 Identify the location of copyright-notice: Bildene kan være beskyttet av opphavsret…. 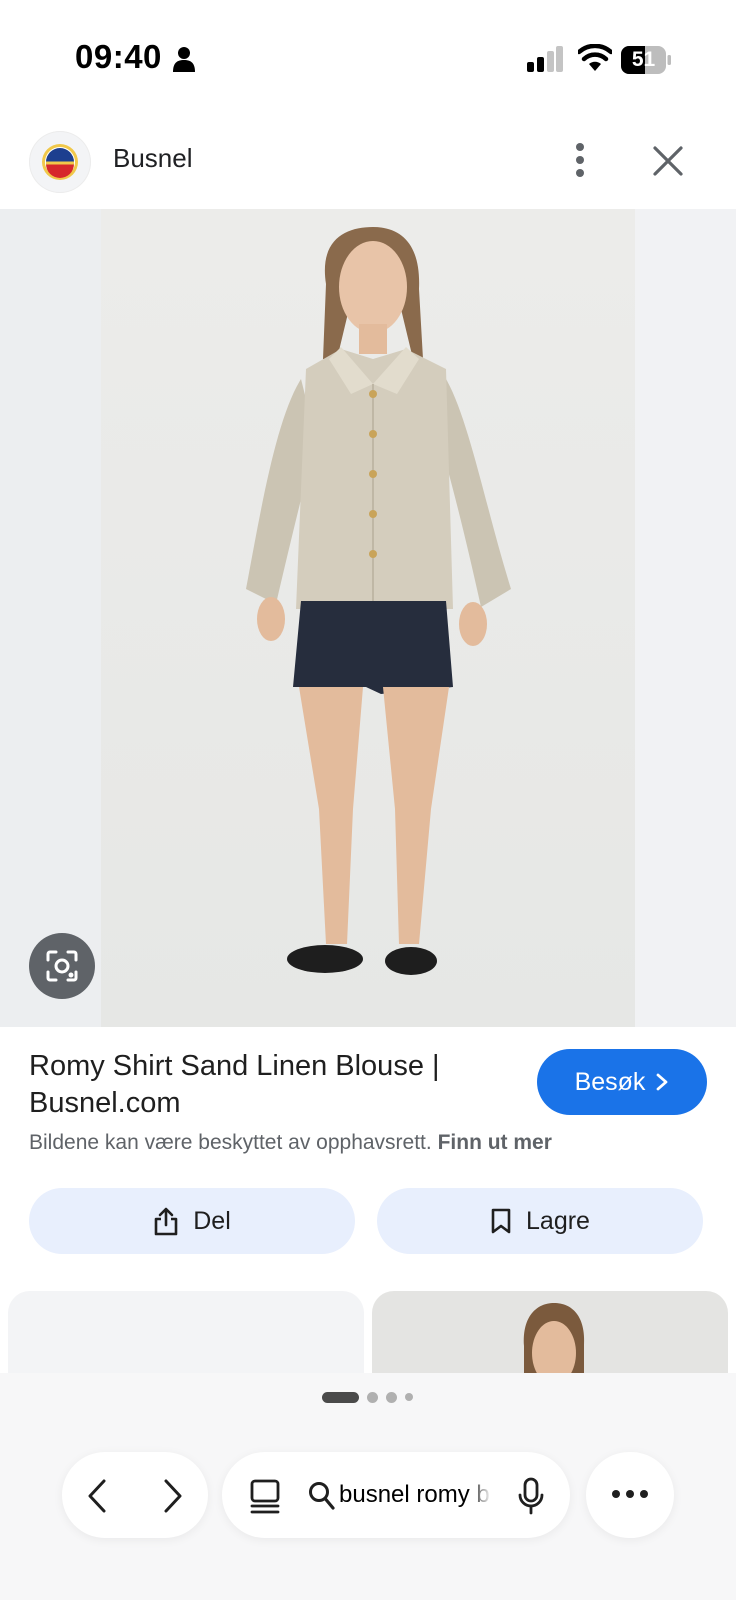
(290, 1143).